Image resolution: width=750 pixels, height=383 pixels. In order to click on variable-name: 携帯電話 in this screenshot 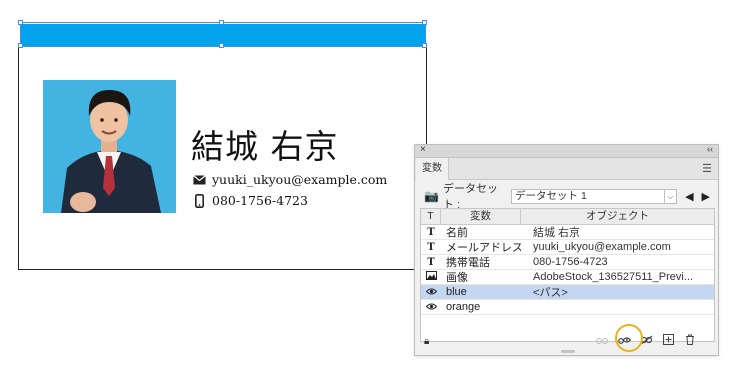, I will do `click(468, 263)`.